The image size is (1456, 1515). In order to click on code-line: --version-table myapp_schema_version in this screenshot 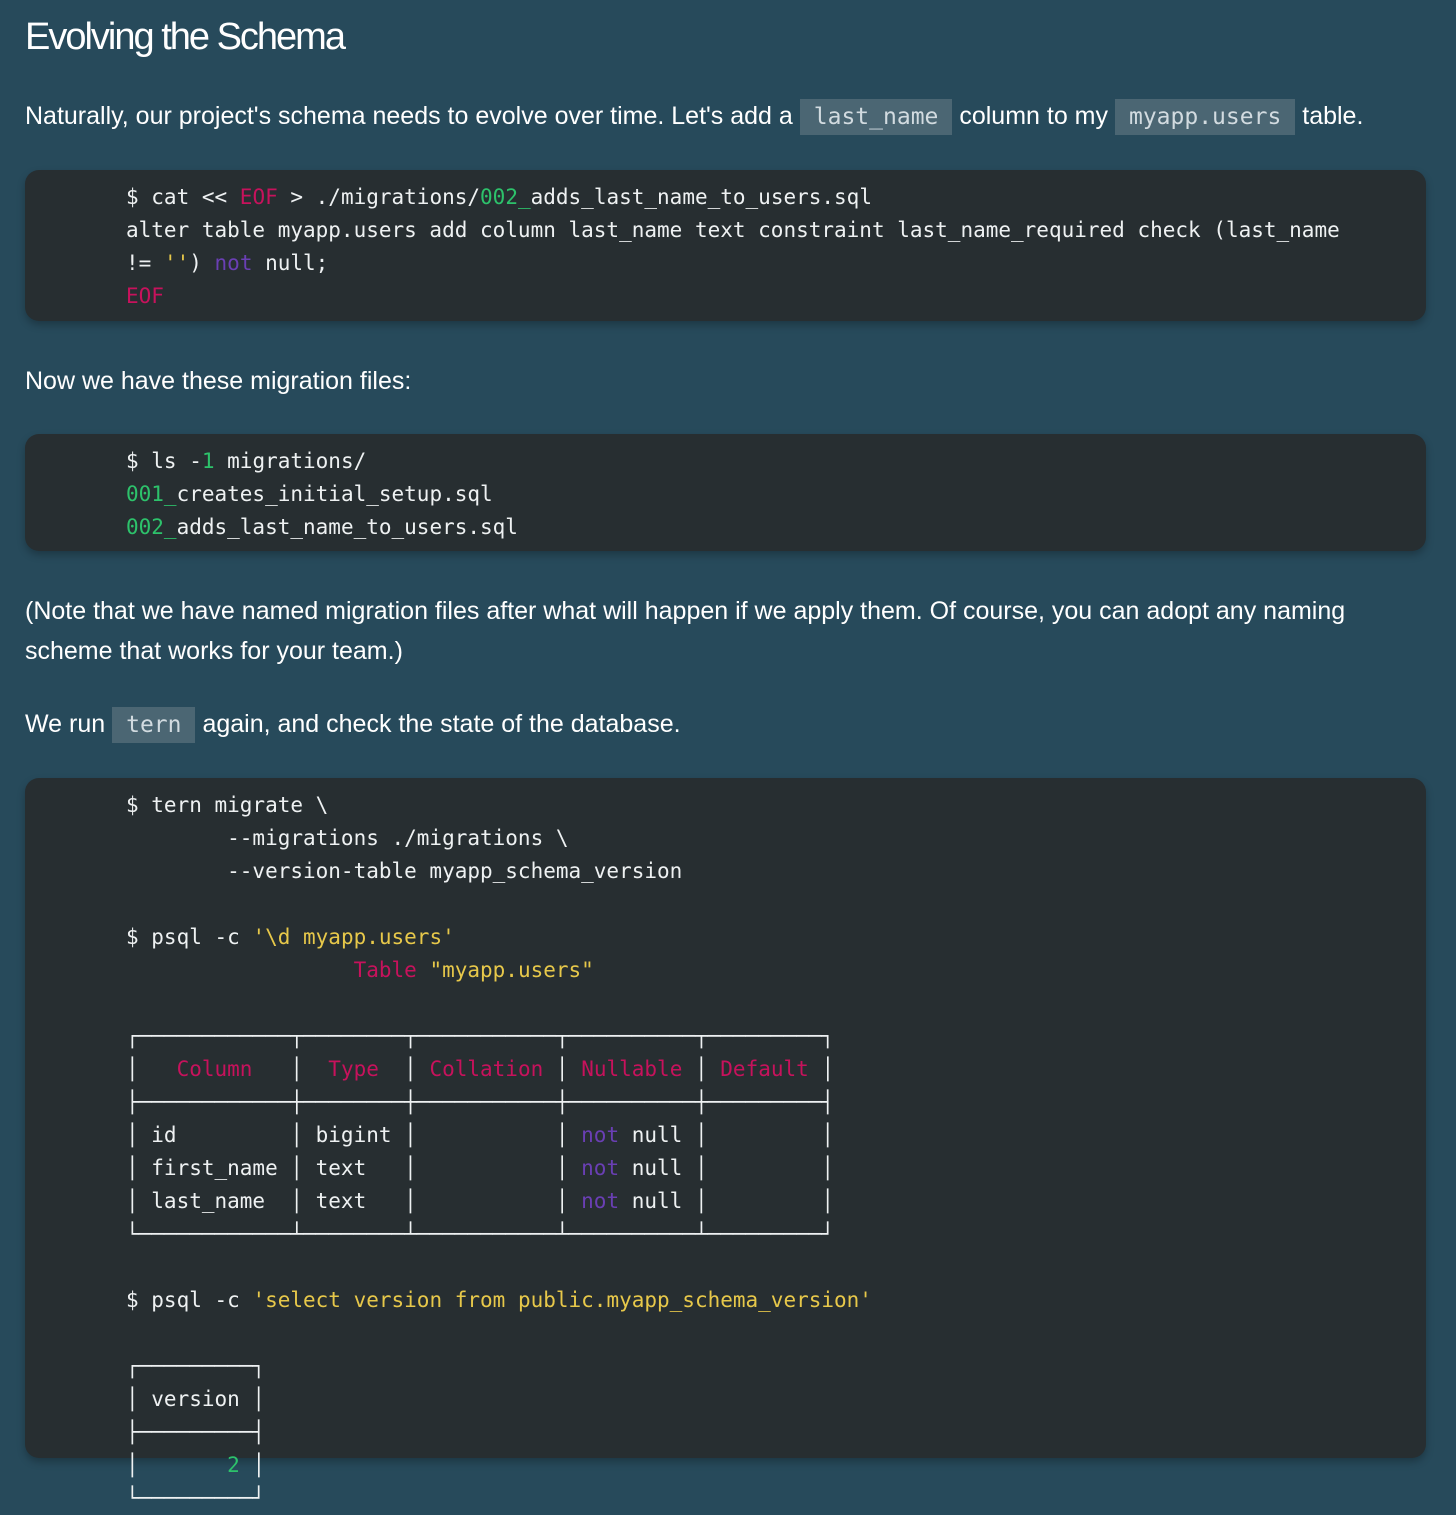, I will do `click(404, 871)`.